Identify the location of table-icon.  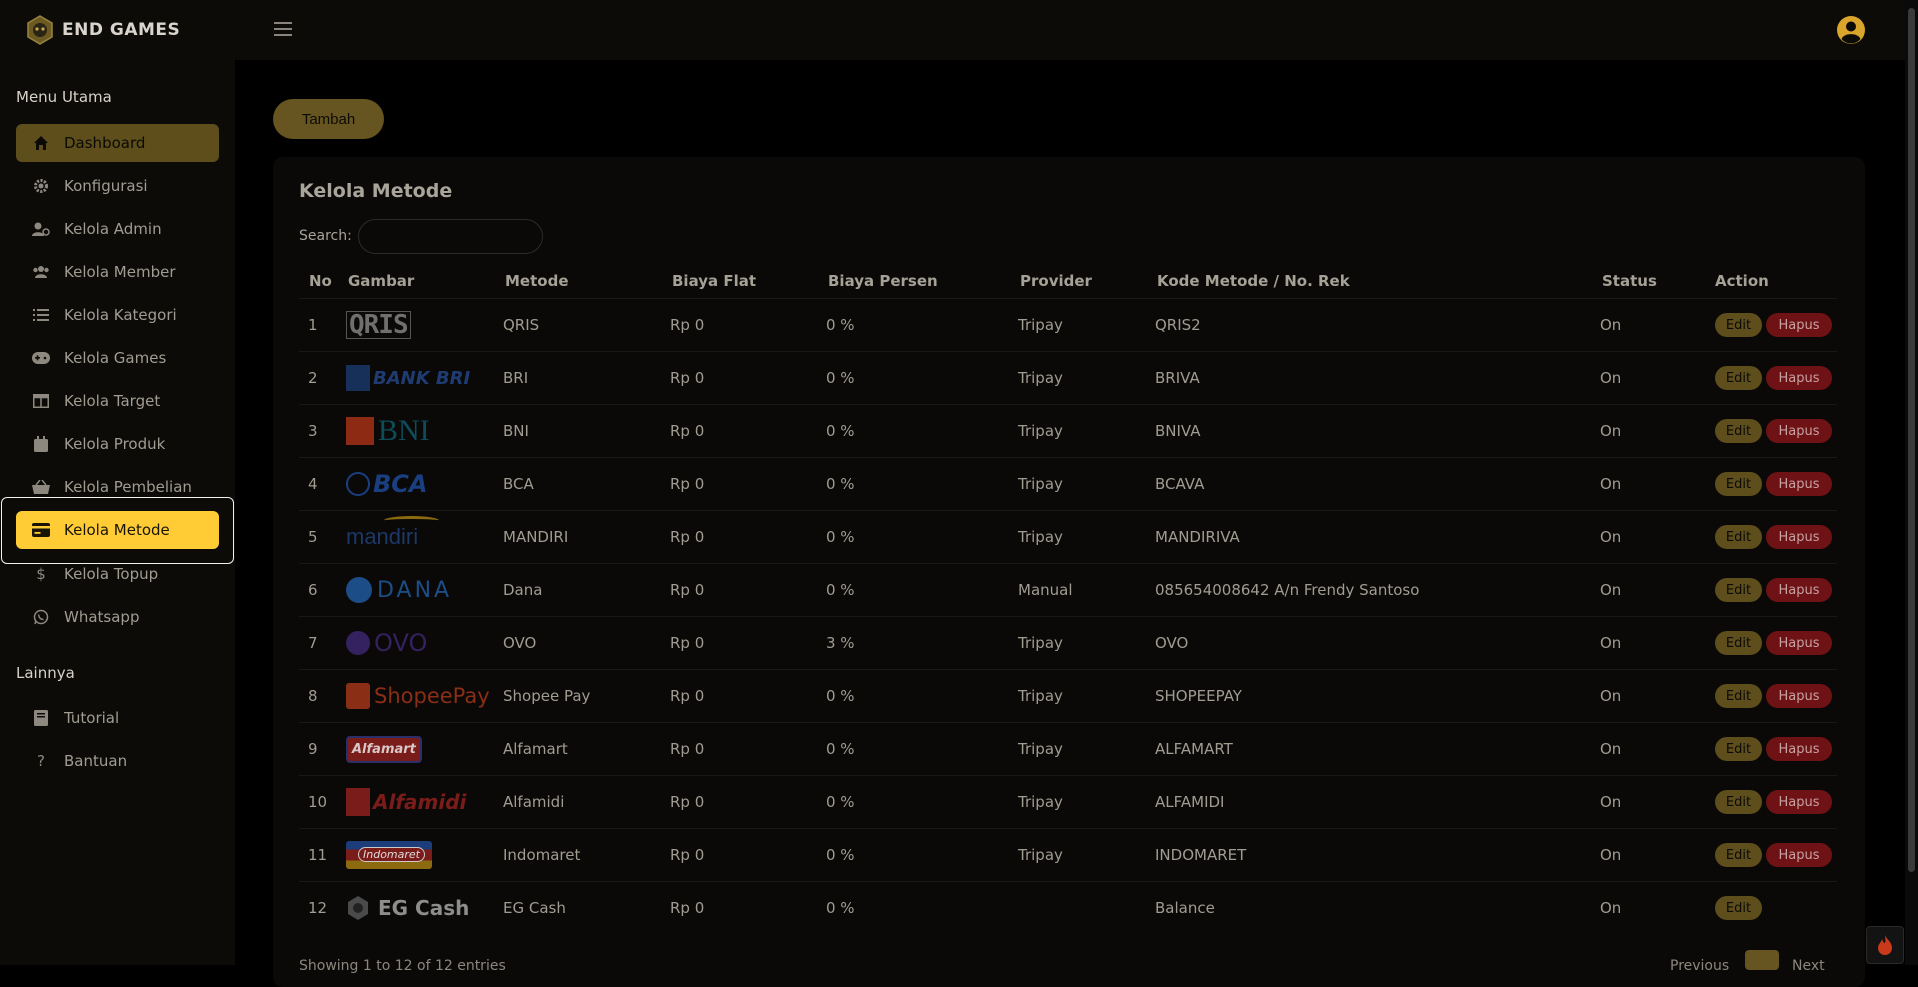
(41, 401).